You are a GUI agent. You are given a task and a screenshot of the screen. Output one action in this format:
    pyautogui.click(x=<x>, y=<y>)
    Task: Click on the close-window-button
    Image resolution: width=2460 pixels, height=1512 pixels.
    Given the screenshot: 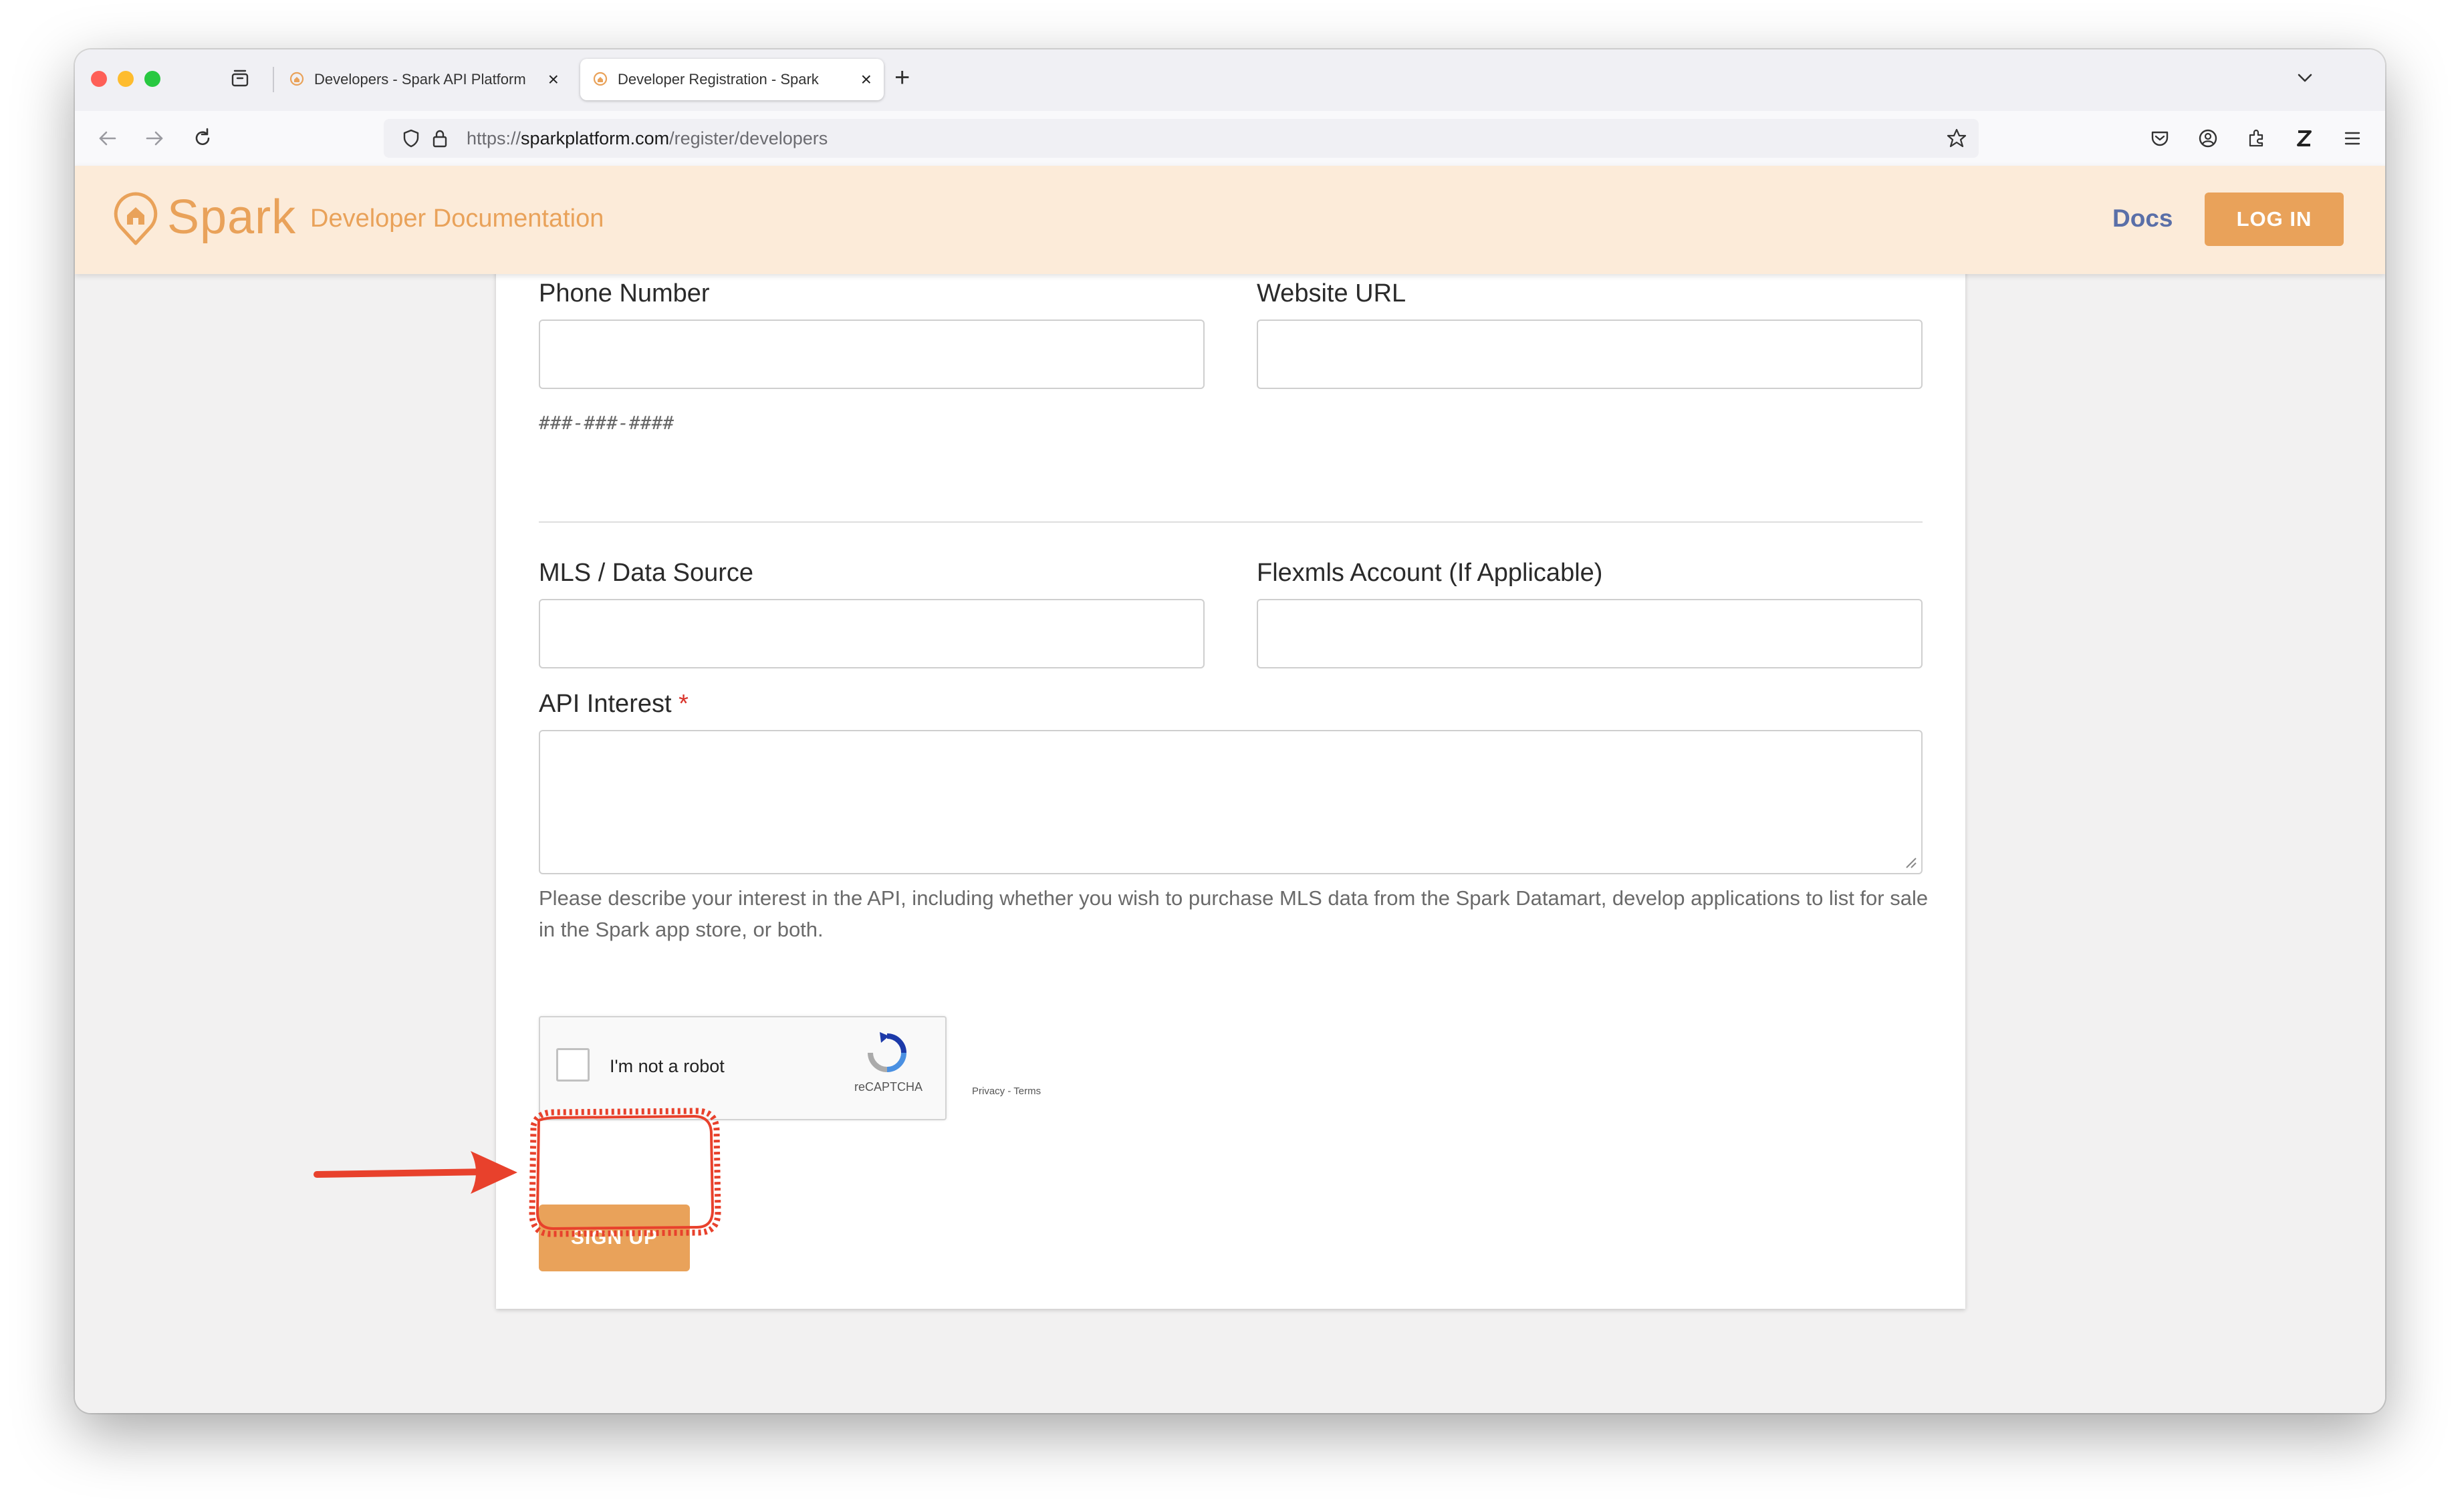 What is the action you would take?
    pyautogui.click(x=99, y=79)
    